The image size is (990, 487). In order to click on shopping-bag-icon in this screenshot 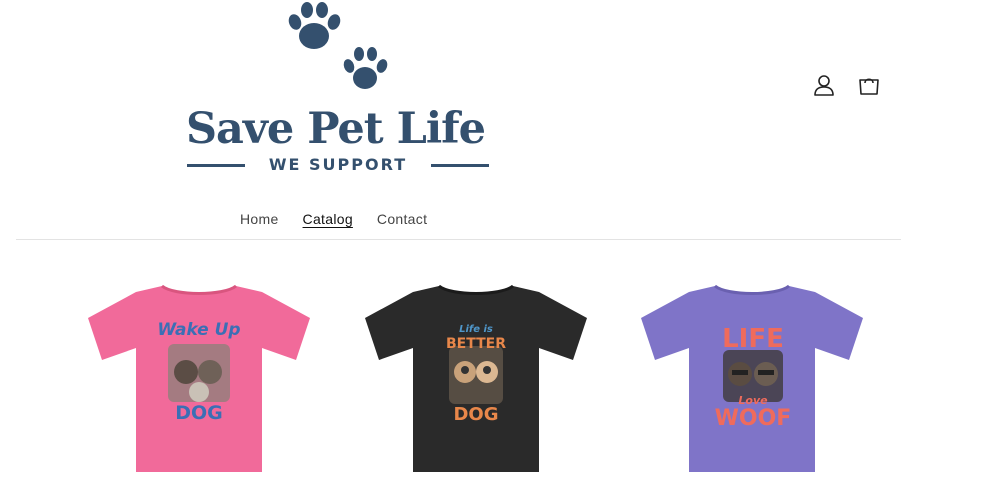, I will do `click(869, 86)`.